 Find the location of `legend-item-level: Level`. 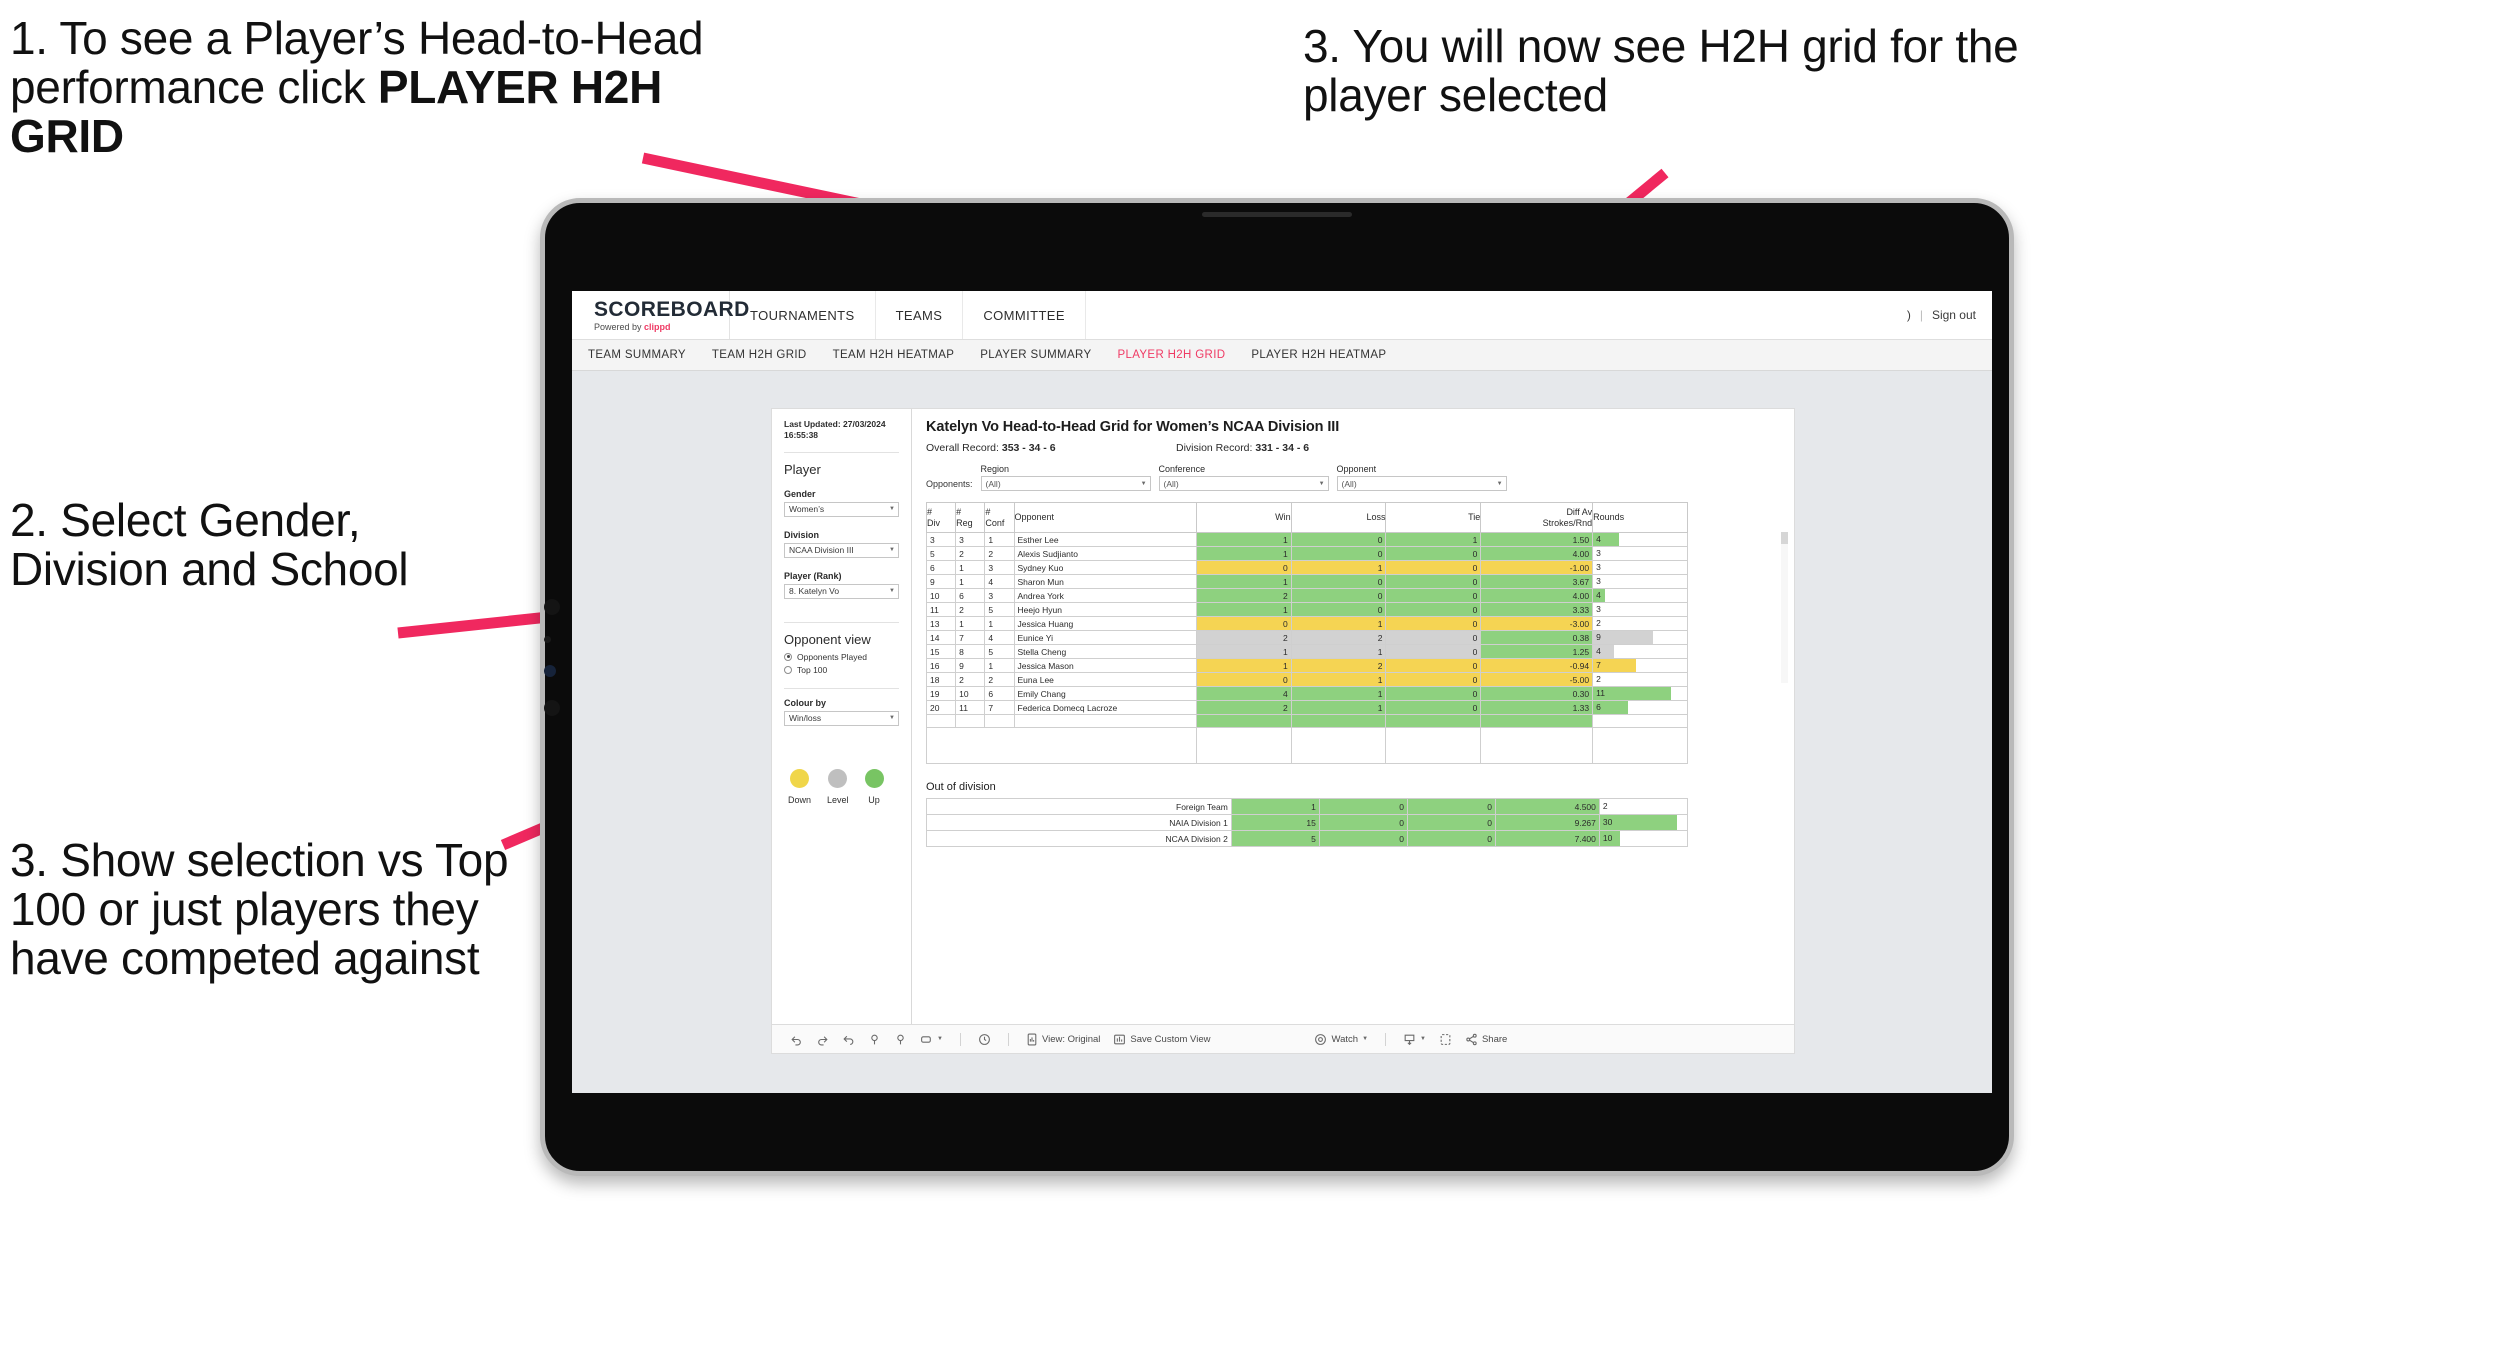

legend-item-level: Level is located at coordinates (838, 786).